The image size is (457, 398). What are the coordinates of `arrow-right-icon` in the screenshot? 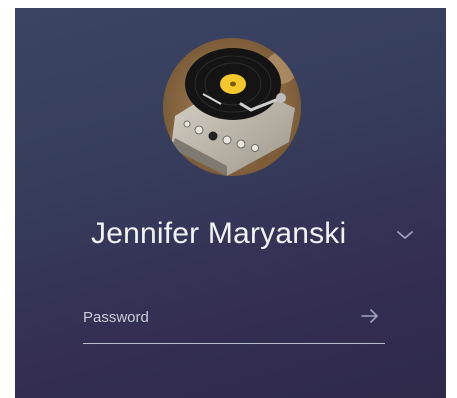 It's located at (370, 316).